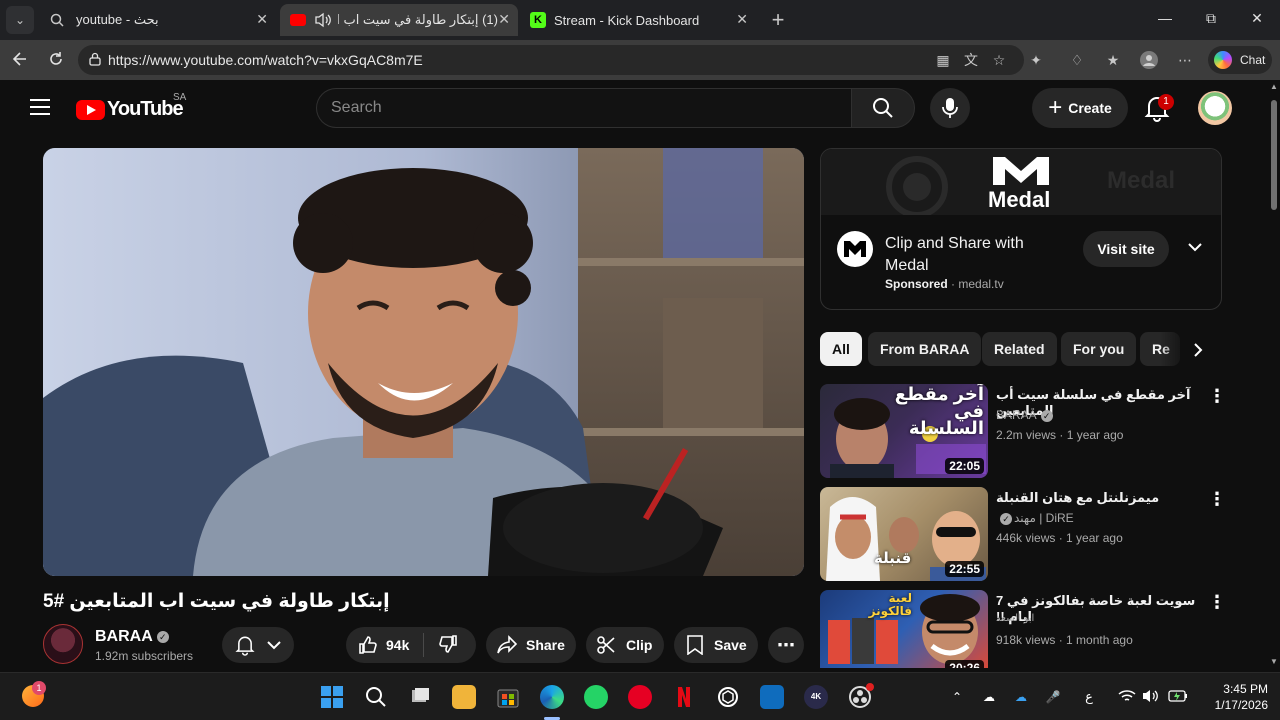  What do you see at coordinates (883, 108) in the screenshot?
I see `search-button` at bounding box center [883, 108].